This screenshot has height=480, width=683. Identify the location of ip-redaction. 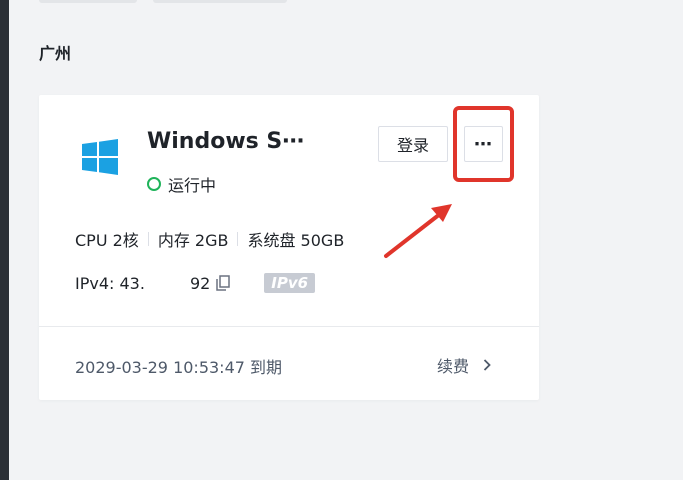
(167, 283).